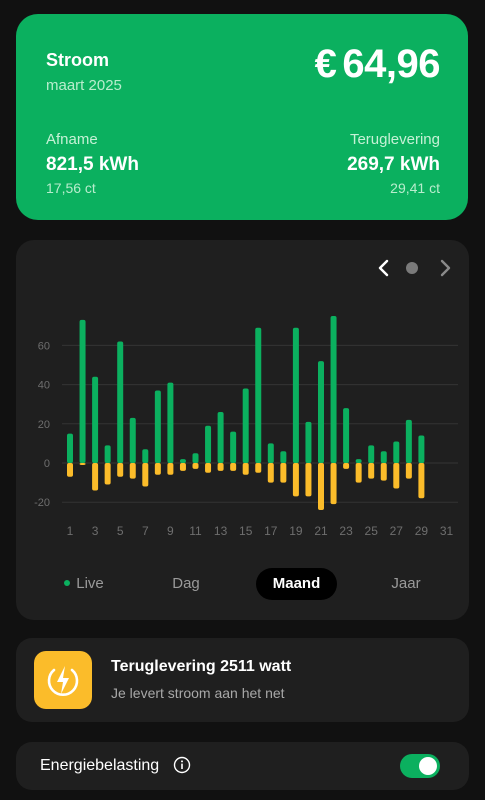  Describe the element at coordinates (242, 584) in the screenshot. I see `period-tabs: Live Dag Maand Jaar` at that location.